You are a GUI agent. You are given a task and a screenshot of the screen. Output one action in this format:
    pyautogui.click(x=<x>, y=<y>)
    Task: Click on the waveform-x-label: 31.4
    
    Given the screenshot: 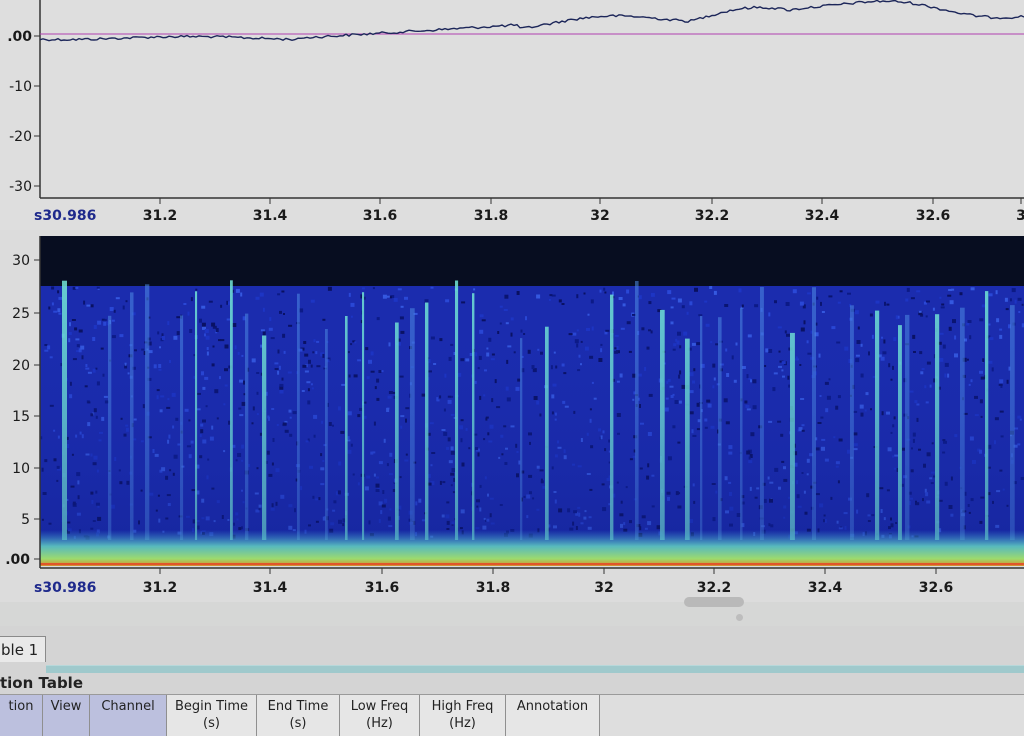 What is the action you would take?
    pyautogui.click(x=270, y=216)
    